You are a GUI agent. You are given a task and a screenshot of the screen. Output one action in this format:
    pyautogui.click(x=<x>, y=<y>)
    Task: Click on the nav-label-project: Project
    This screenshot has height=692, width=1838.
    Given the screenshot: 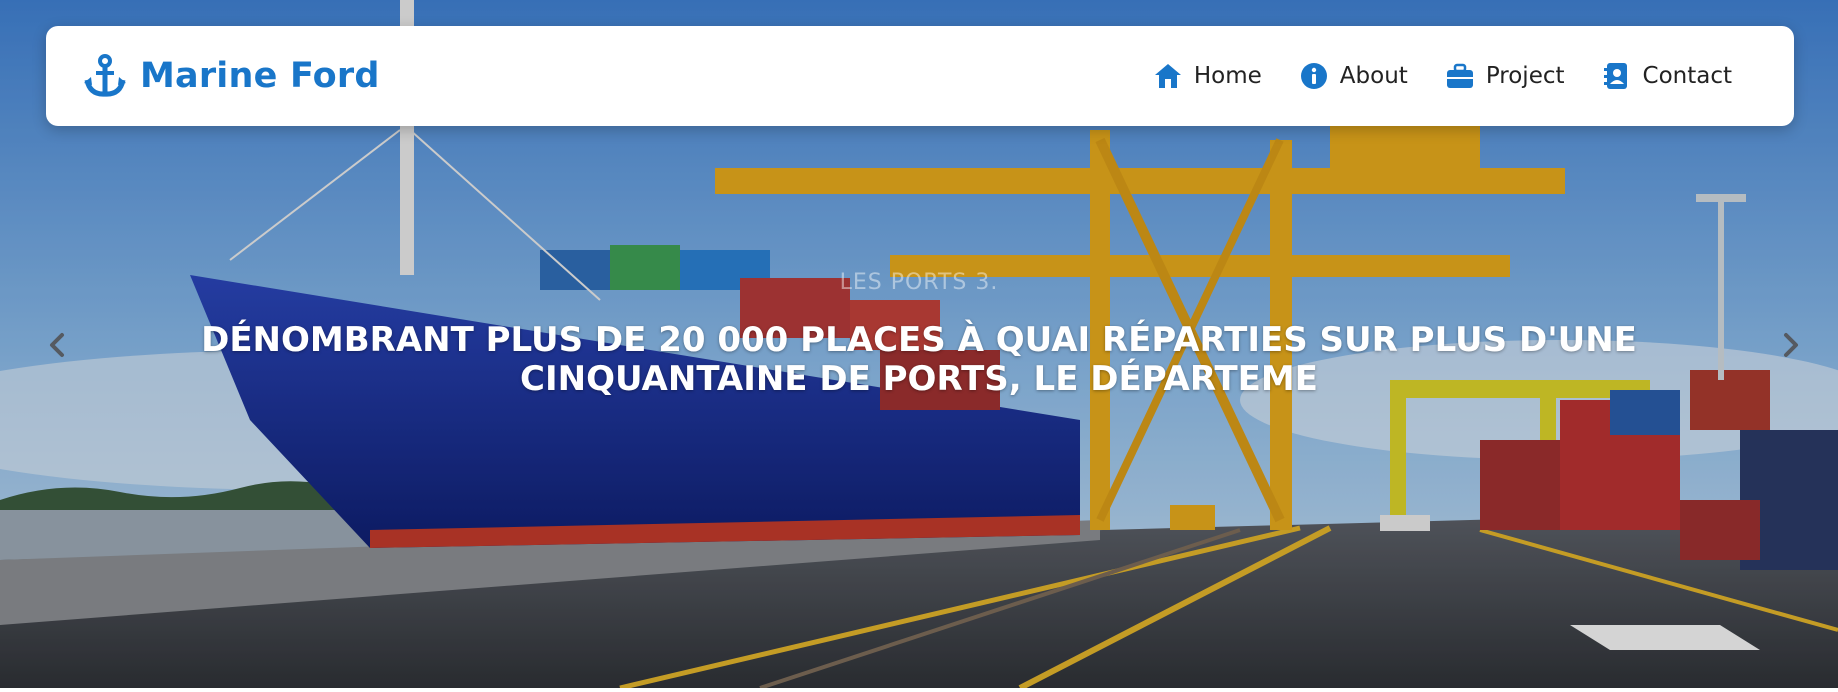 What is the action you would take?
    pyautogui.click(x=1525, y=76)
    